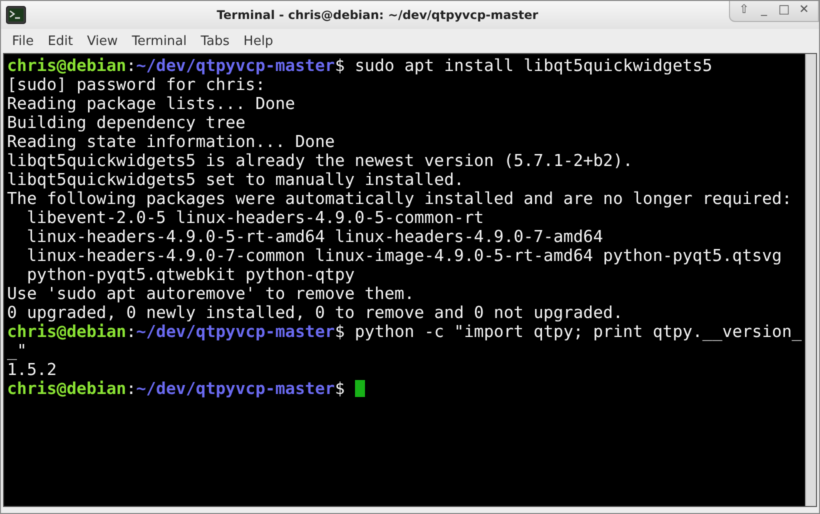 This screenshot has width=820, height=514. Describe the element at coordinates (171, 141) in the screenshot. I see `output-line: Reading state information... Done` at that location.